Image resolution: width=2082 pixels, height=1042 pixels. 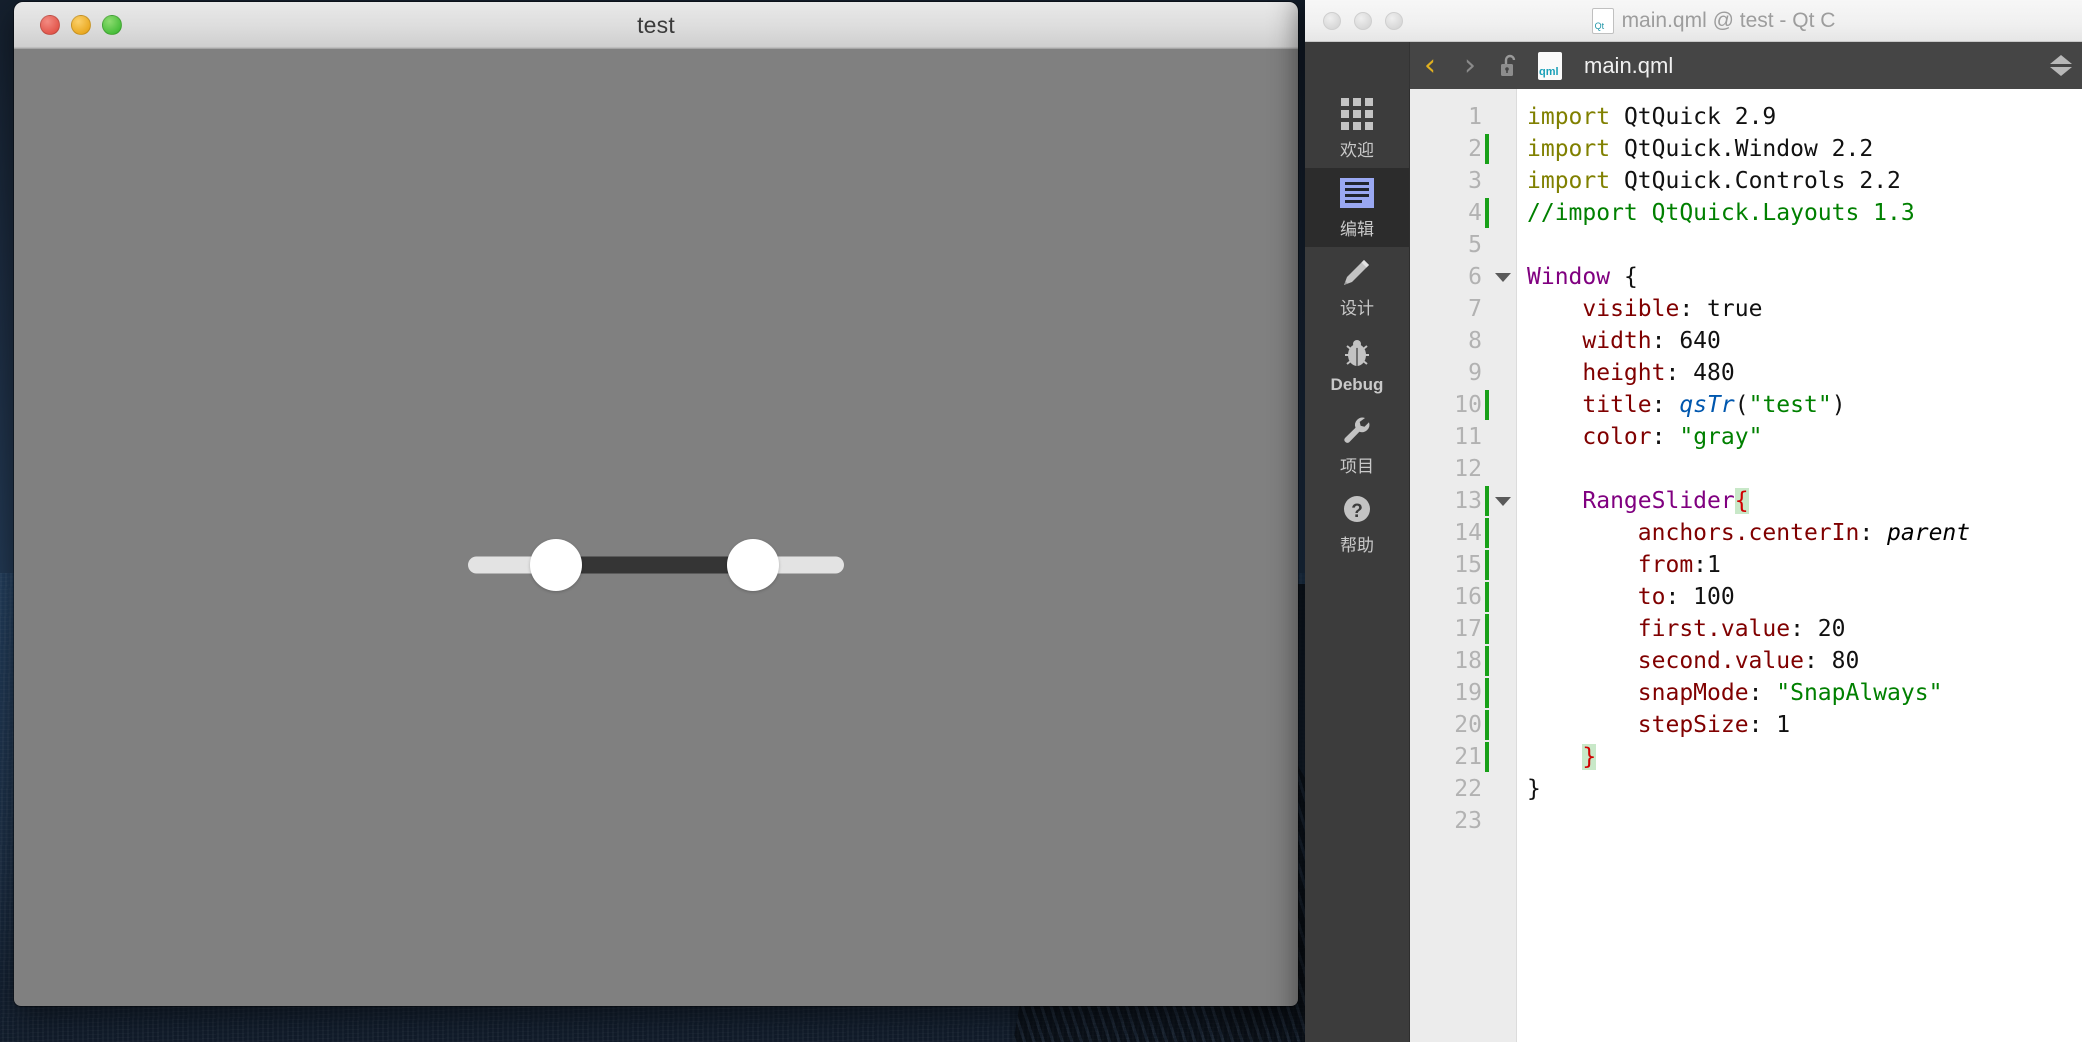 What do you see at coordinates (1510, 65) in the screenshot?
I see `lock-toggle-button` at bounding box center [1510, 65].